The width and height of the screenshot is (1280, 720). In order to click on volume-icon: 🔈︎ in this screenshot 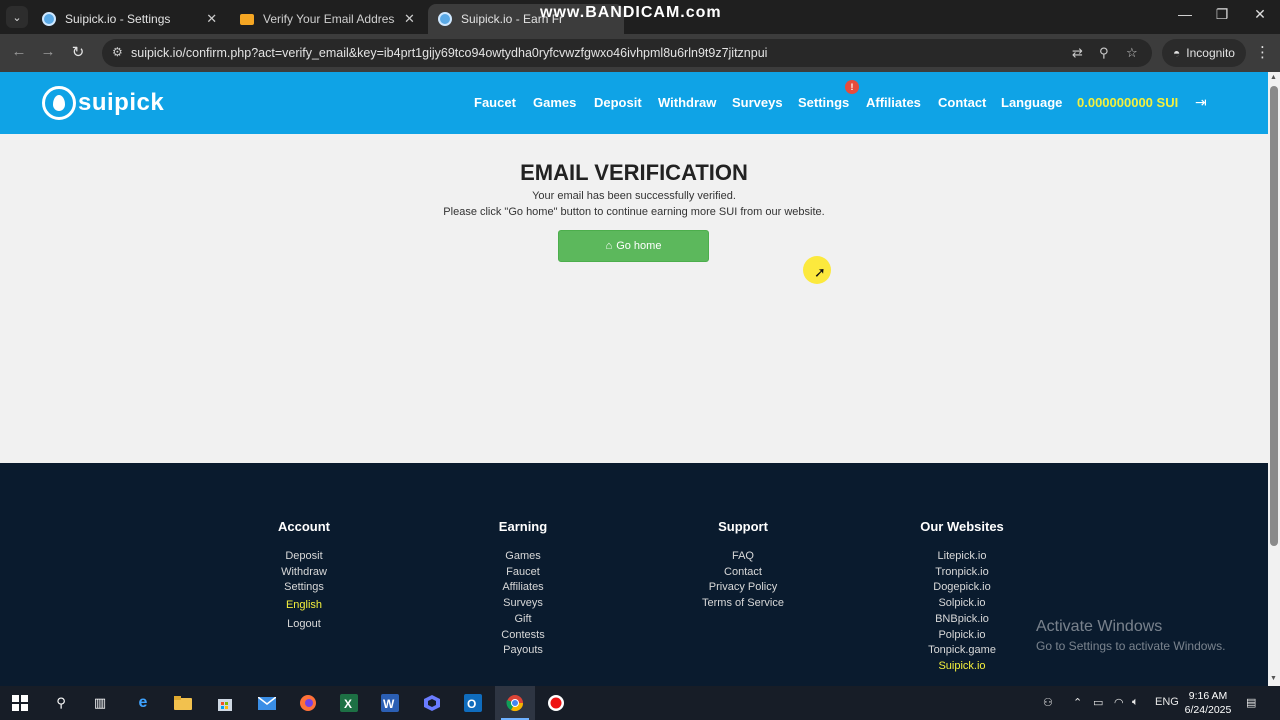, I will do `click(1135, 702)`.